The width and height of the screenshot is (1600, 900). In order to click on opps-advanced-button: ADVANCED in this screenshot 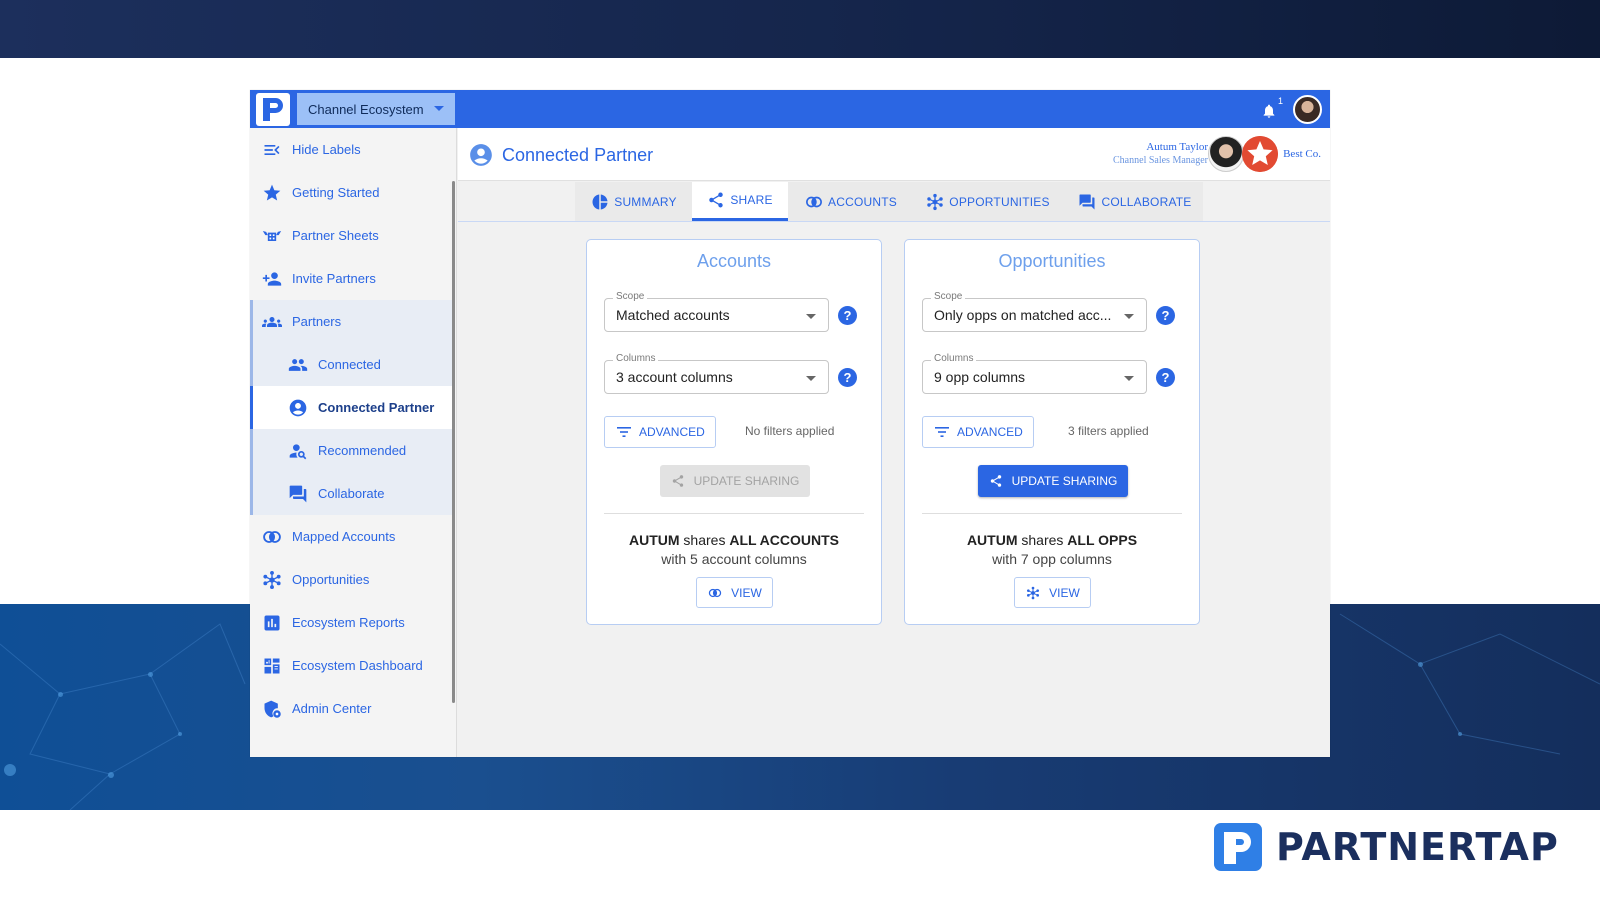, I will do `click(978, 432)`.